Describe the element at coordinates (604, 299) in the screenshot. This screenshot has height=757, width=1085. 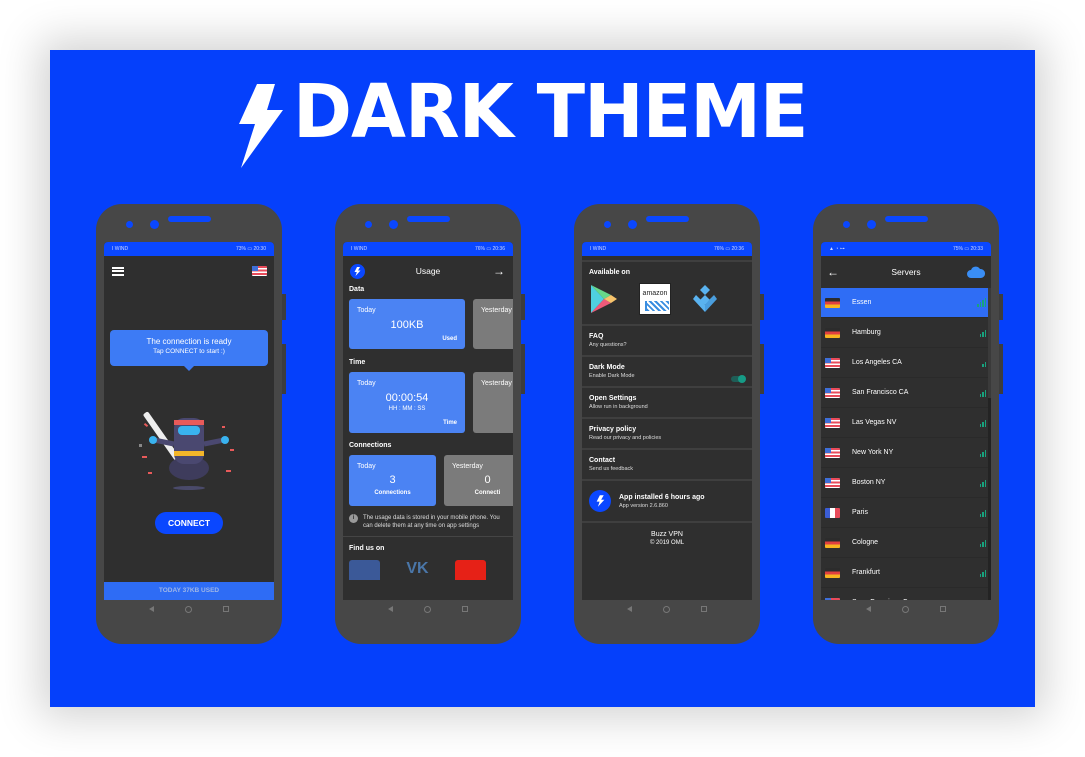
I see `google-play-icon` at that location.